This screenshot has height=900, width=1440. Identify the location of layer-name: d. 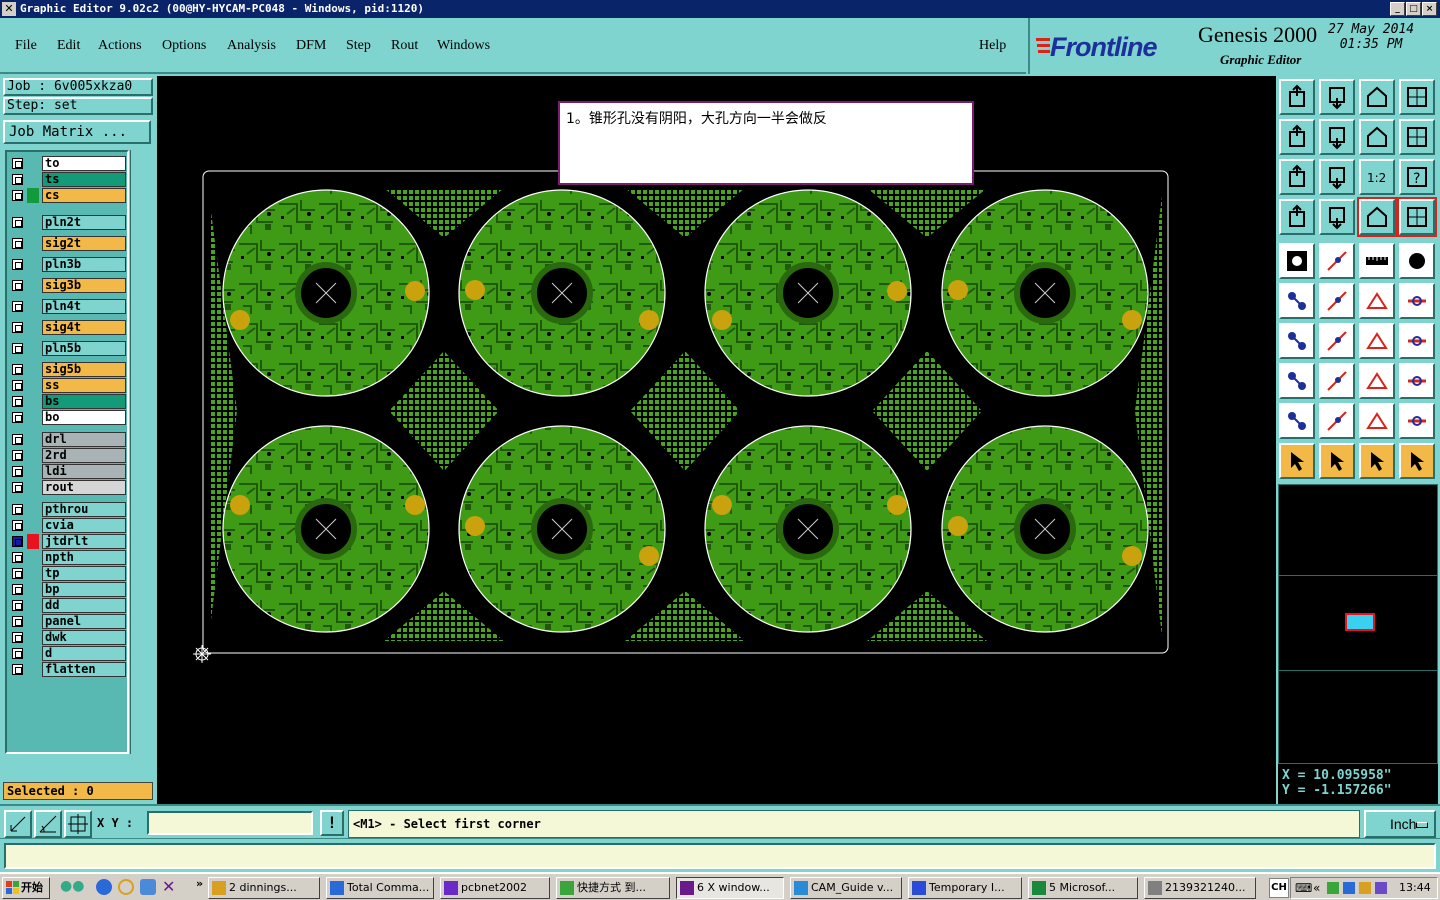
(84, 653).